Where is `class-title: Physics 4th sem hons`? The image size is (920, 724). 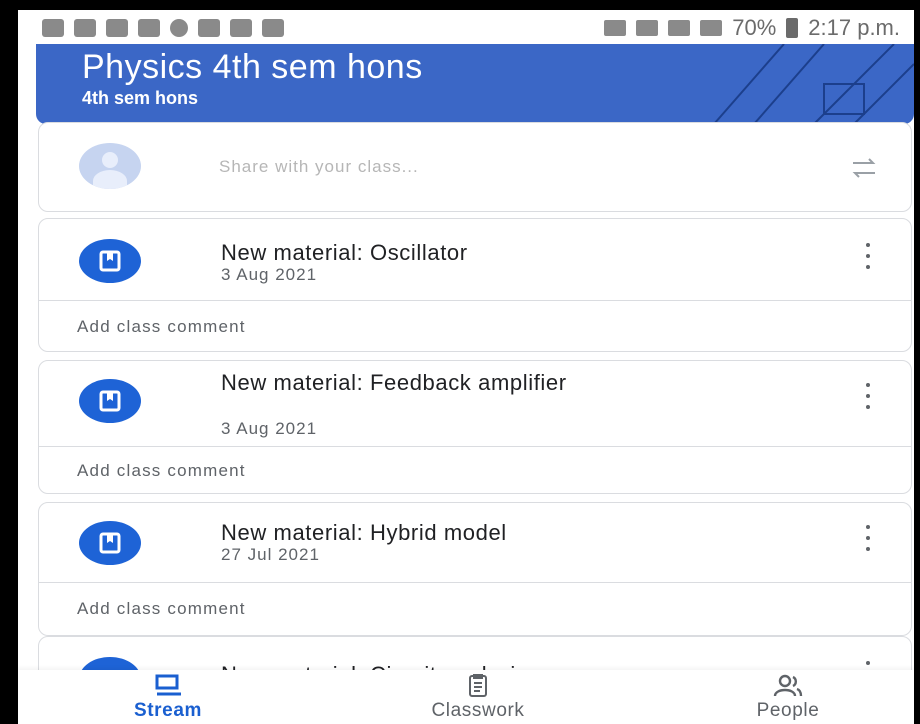 class-title: Physics 4th sem hons is located at coordinates (252, 67).